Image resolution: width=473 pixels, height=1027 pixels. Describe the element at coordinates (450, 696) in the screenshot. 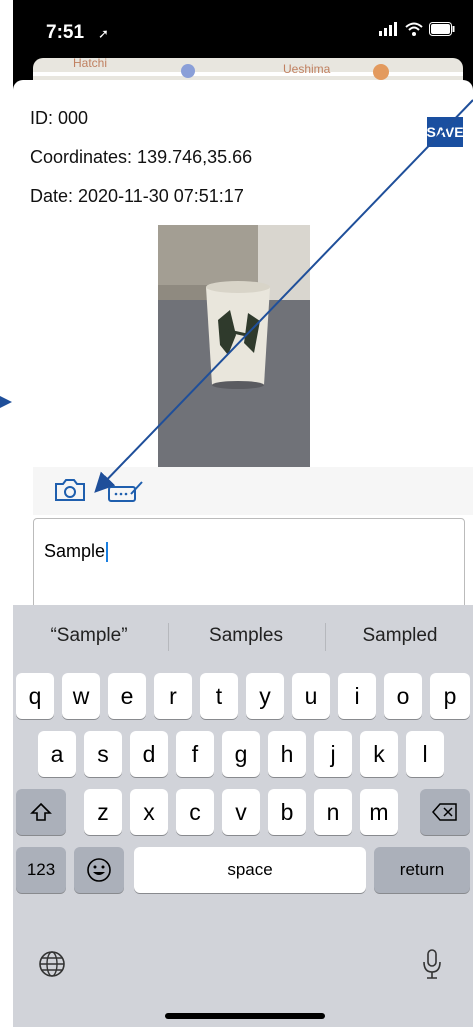

I see `key-p: p` at that location.